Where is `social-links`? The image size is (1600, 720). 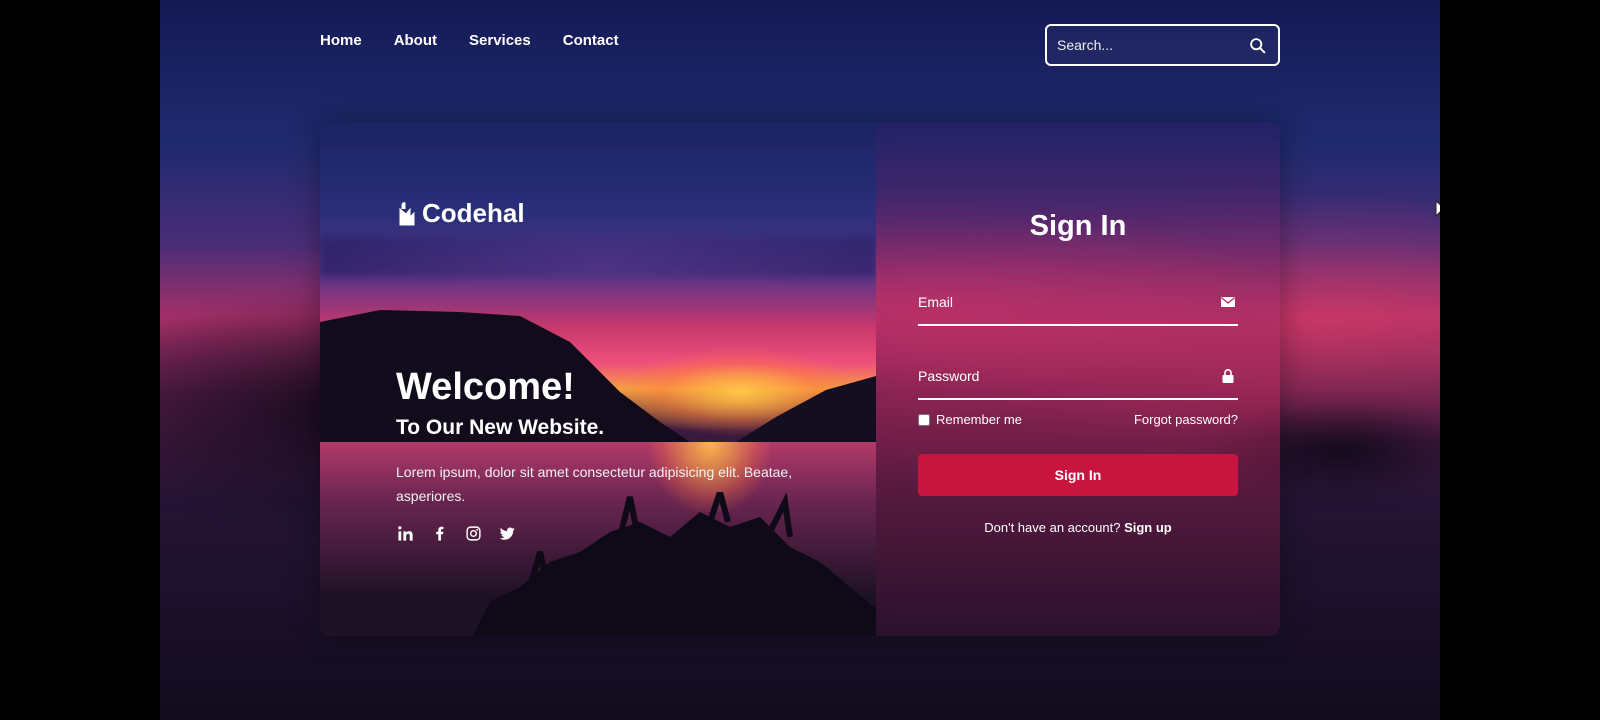 social-links is located at coordinates (456, 533).